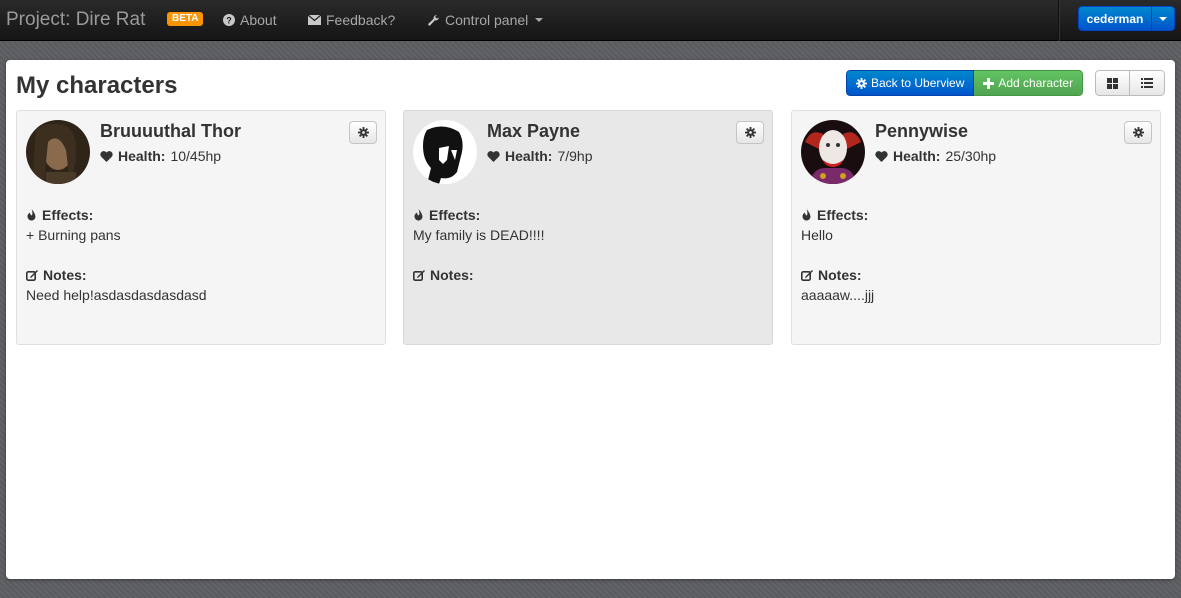  I want to click on effects-text: Hello, so click(817, 235).